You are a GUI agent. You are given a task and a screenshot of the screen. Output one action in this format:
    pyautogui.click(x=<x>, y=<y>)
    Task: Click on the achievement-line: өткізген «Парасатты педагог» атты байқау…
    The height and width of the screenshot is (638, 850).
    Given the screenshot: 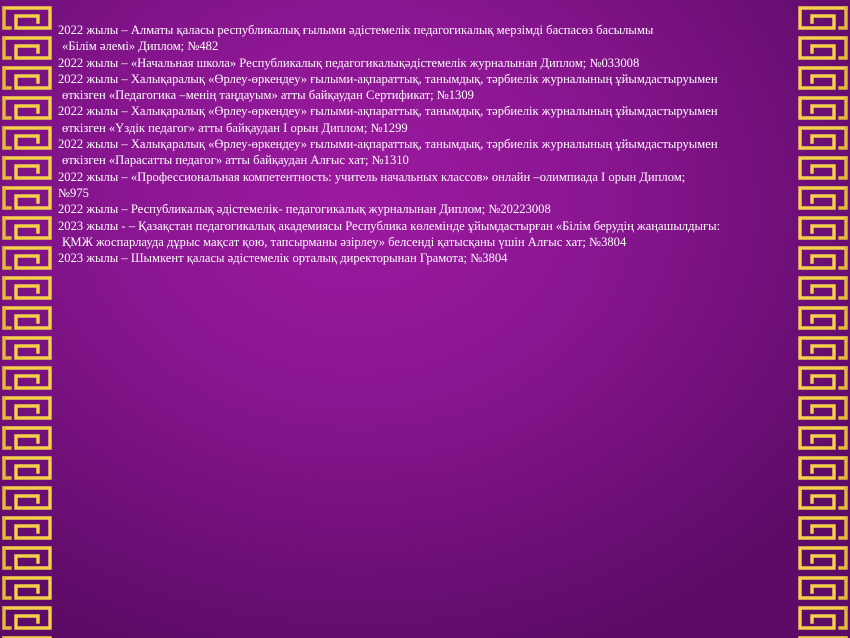 What is the action you would take?
    pyautogui.click(x=235, y=160)
    